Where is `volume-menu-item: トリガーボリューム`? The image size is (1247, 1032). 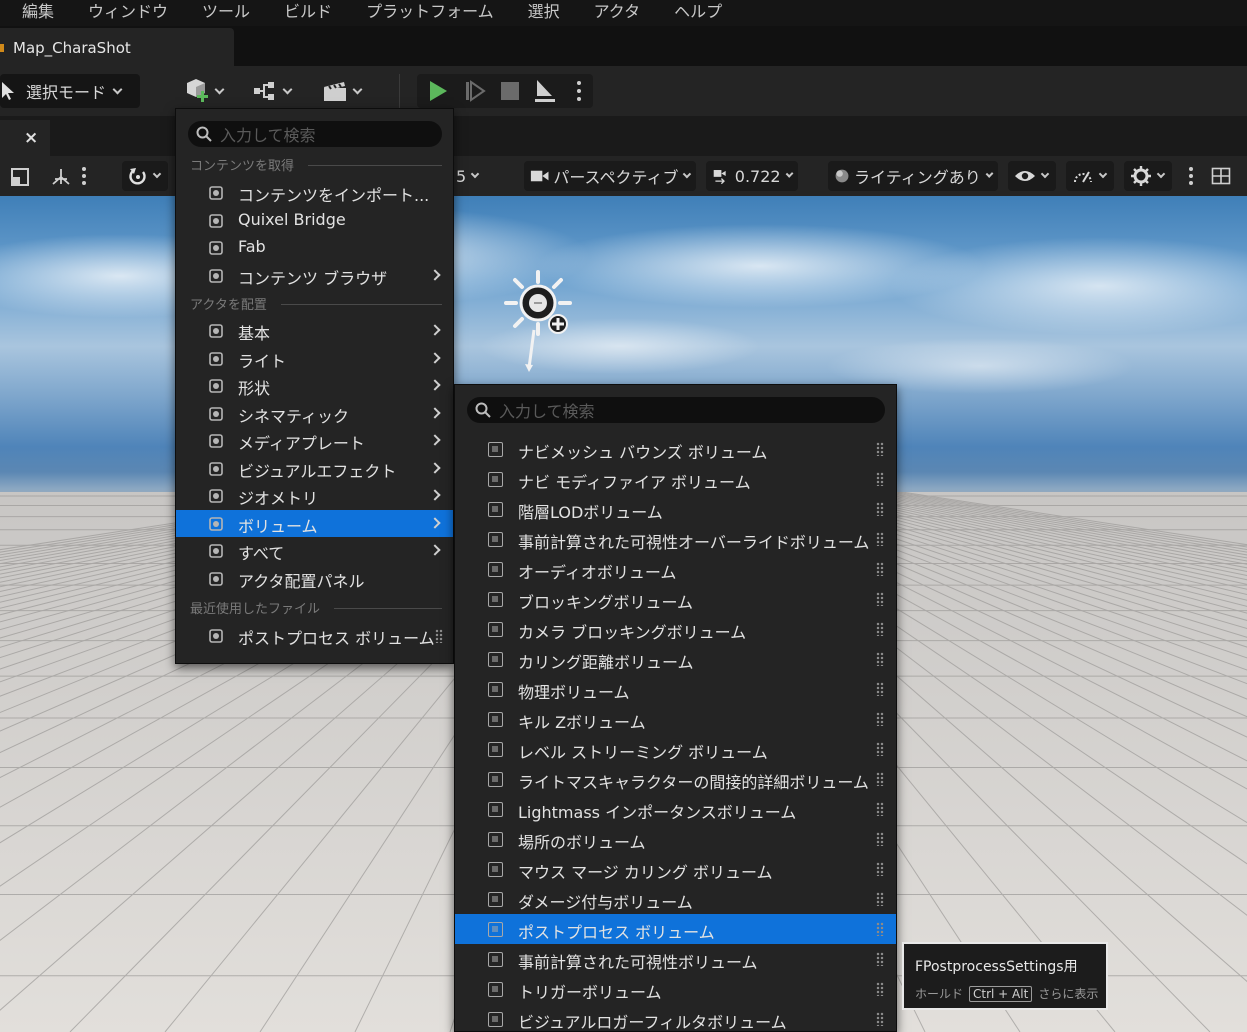 volume-menu-item: トリガーボリューム is located at coordinates (675, 989).